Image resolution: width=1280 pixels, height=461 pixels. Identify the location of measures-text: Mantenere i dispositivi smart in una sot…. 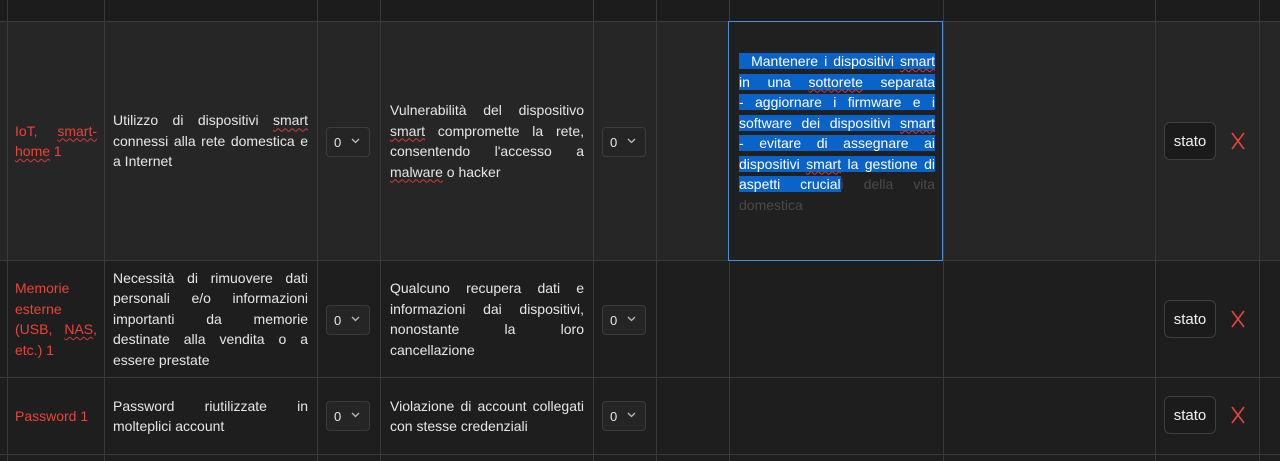
(837, 133).